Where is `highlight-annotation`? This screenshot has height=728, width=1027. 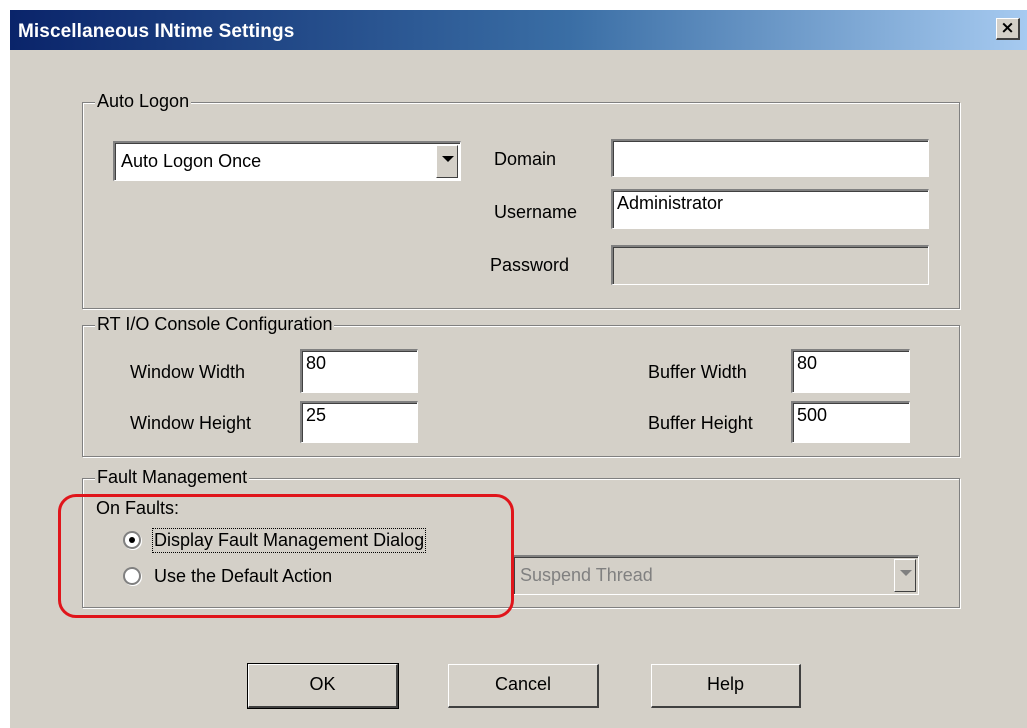 highlight-annotation is located at coordinates (286, 556).